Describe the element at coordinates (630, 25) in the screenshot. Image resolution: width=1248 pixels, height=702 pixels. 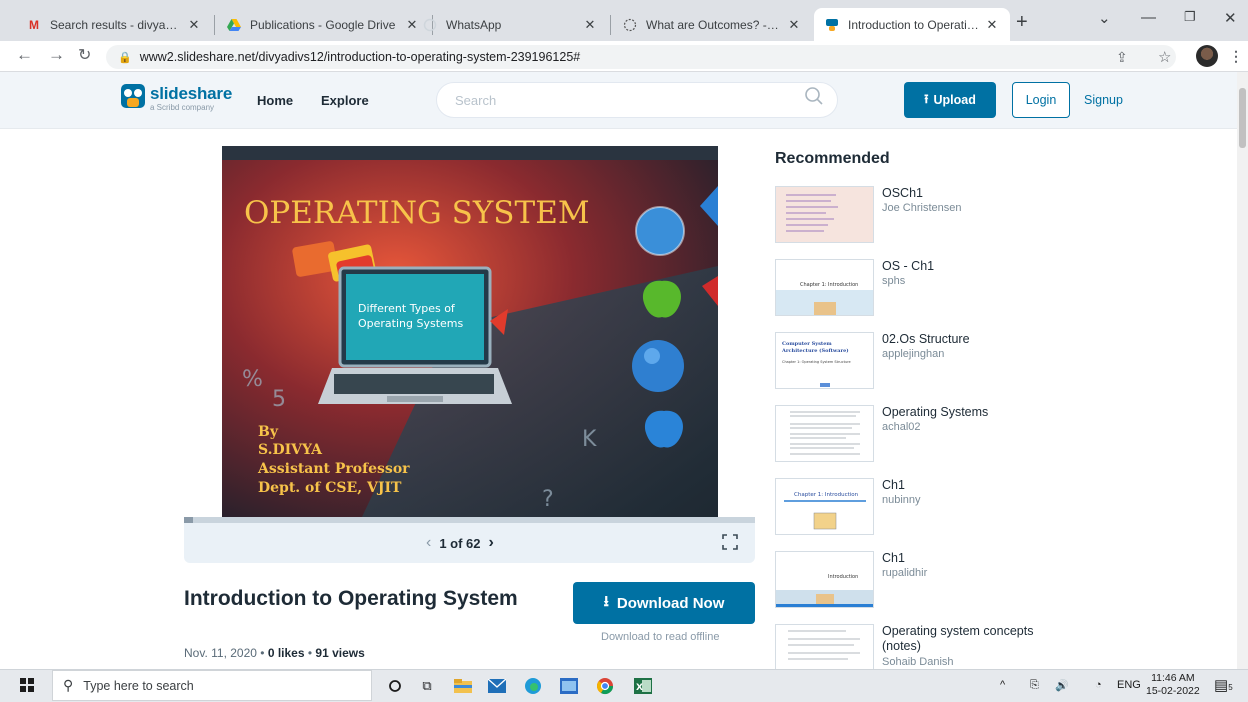
I see `instructure-icon` at that location.